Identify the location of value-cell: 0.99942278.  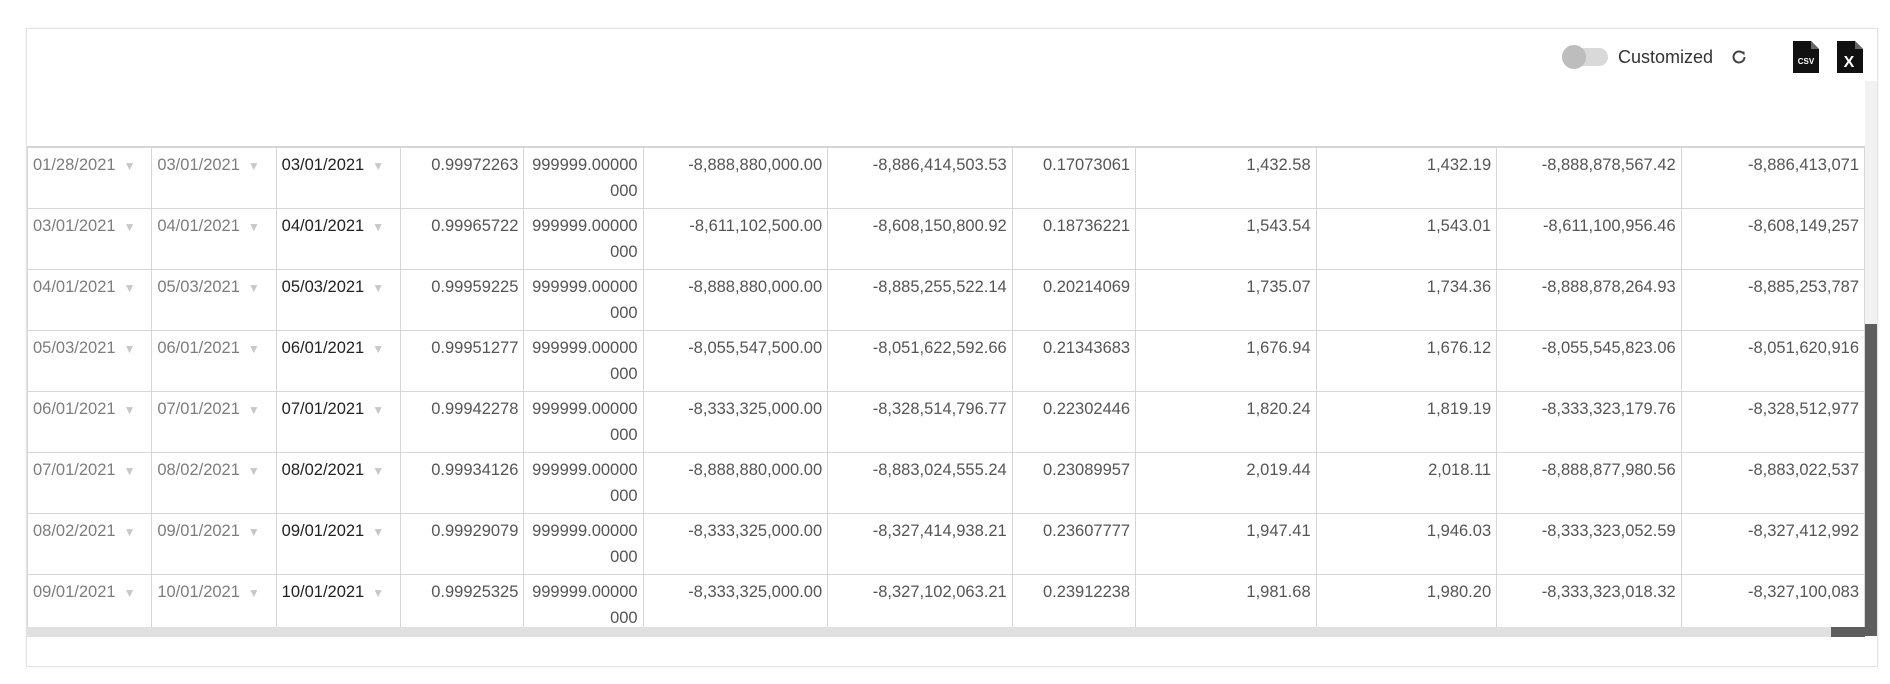
(462, 422).